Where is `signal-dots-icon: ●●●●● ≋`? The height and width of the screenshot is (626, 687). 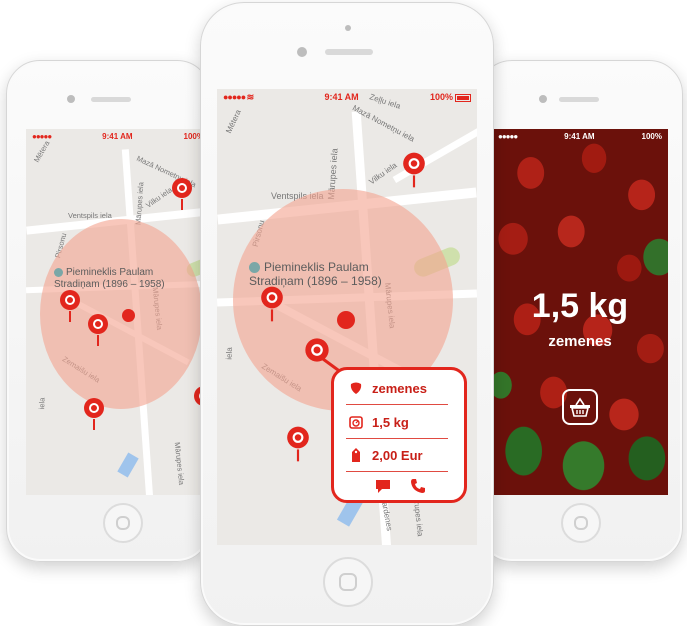
signal-dots-icon: ●●●●● ≋ is located at coordinates (238, 96).